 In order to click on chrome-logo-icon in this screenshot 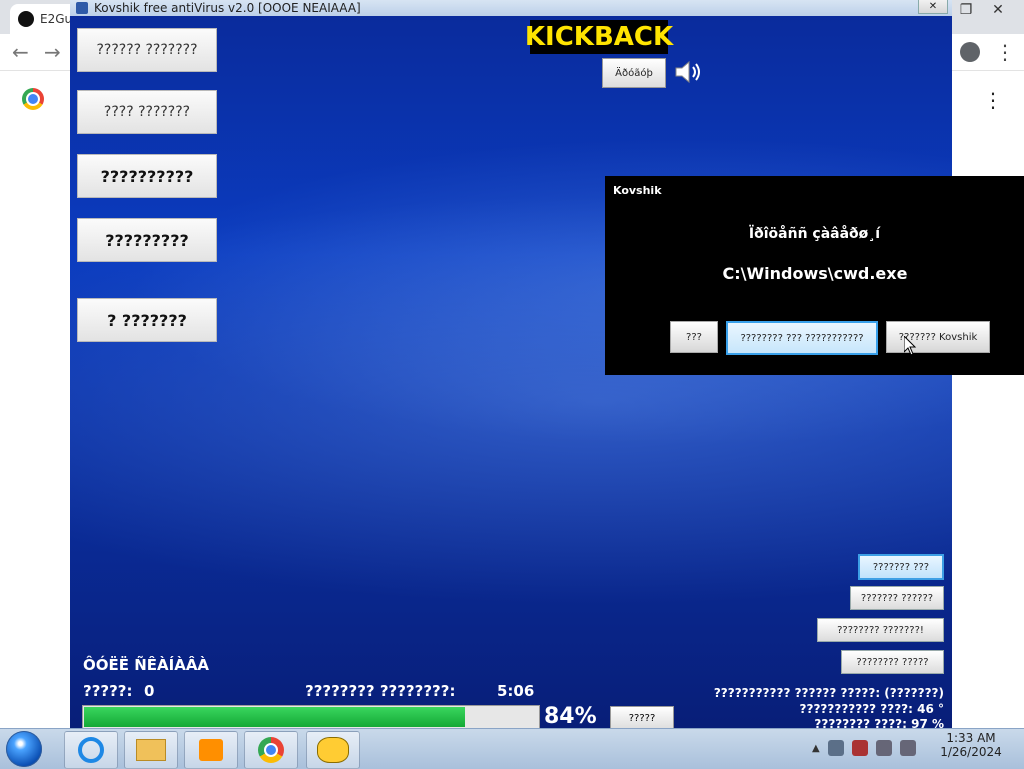, I will do `click(33, 99)`.